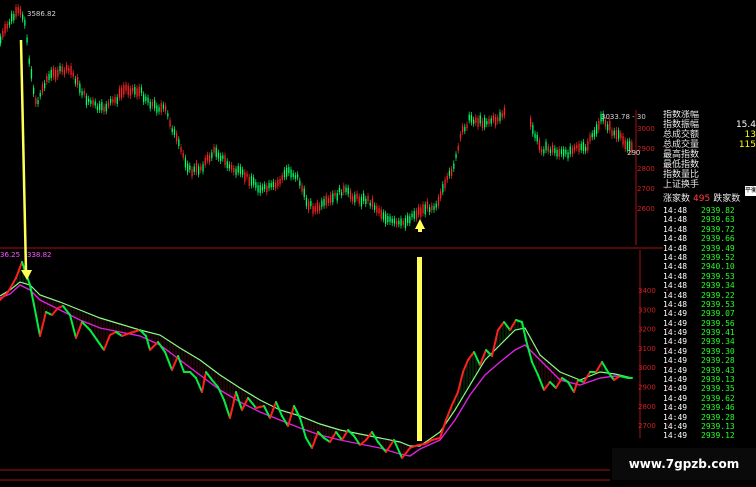  I want to click on tick-row: 14:48 2939.34, so click(709, 285).